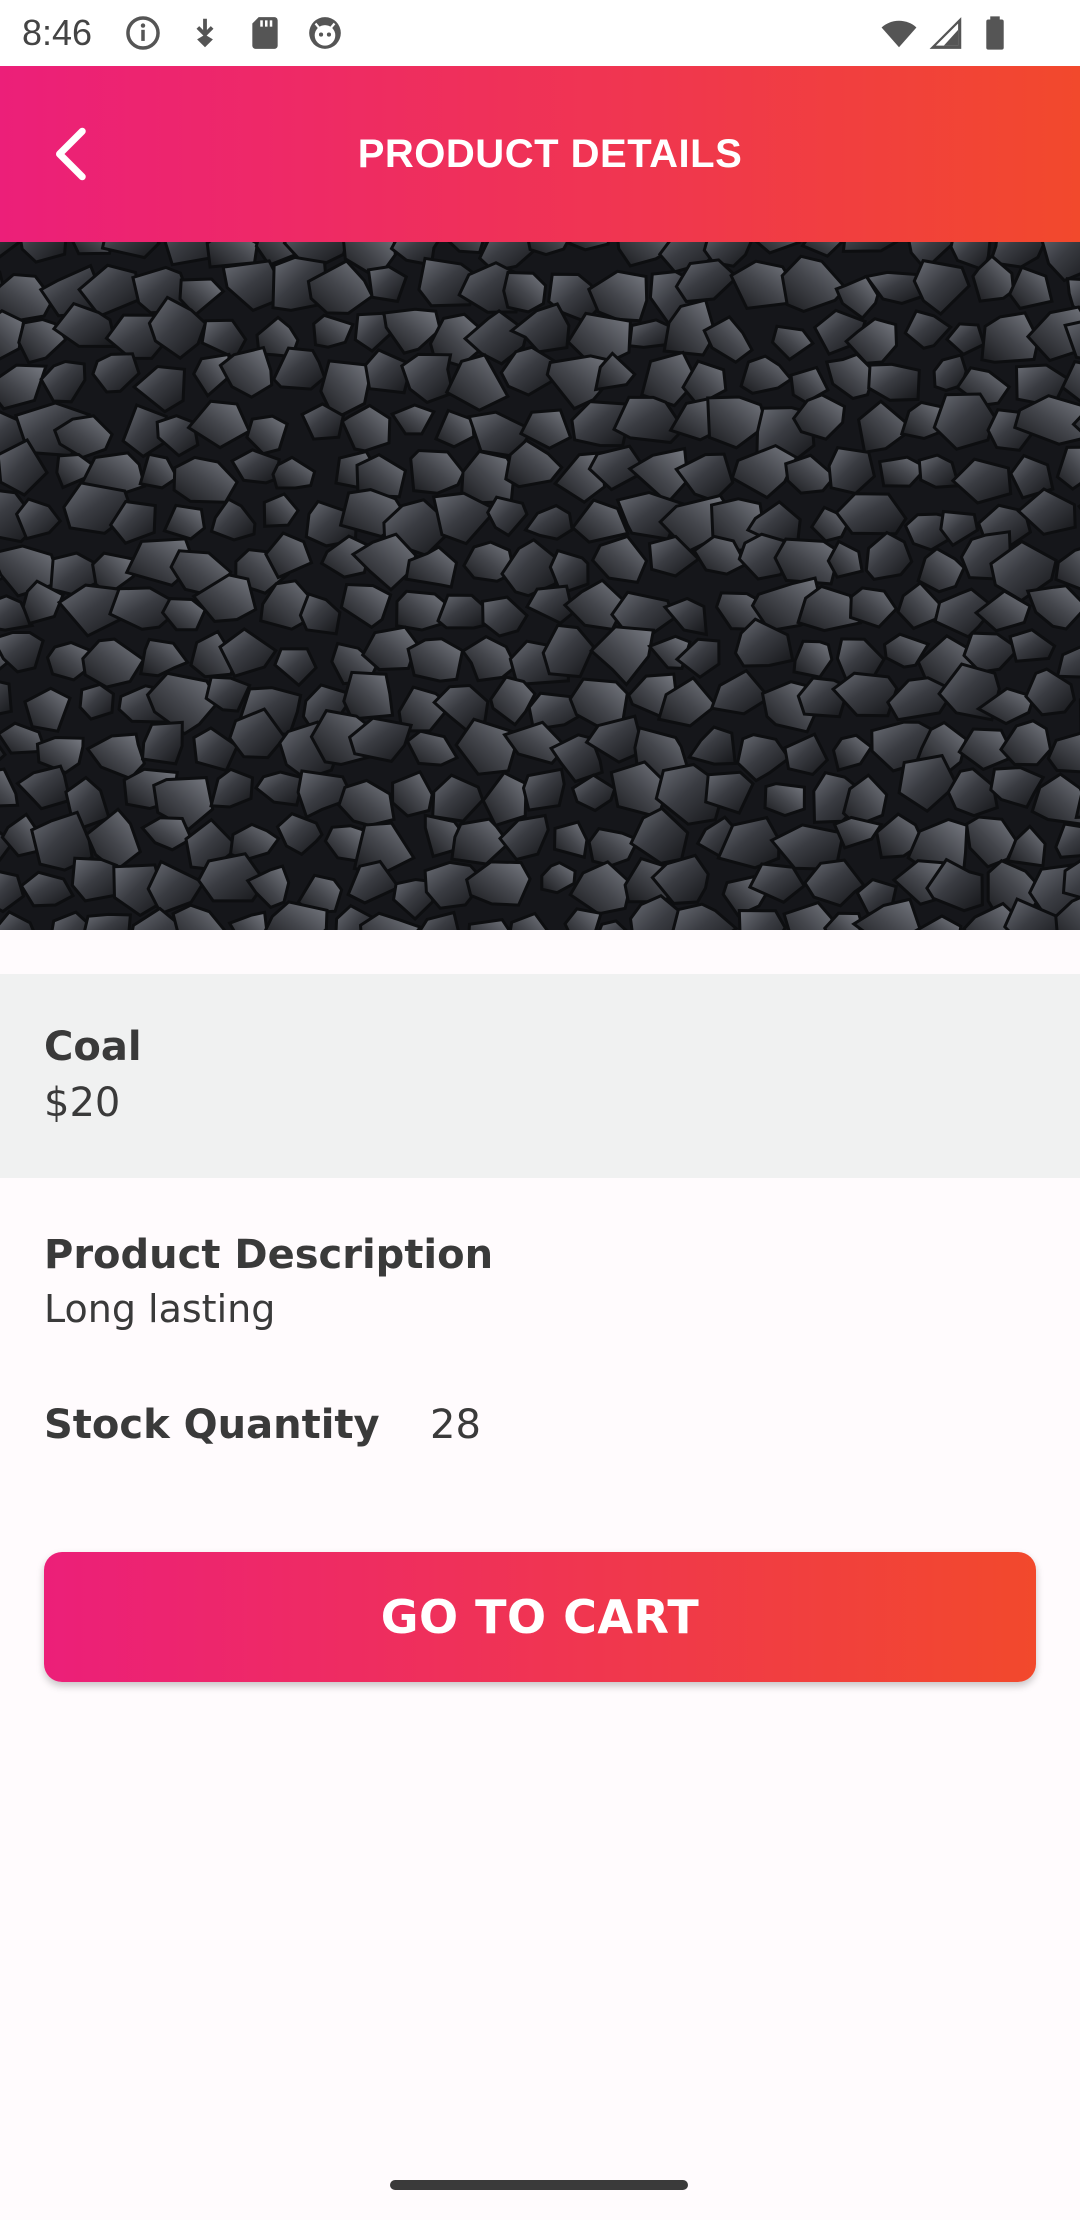 The image size is (1080, 2220). Describe the element at coordinates (160, 1309) in the screenshot. I see `description-text: Long lasting` at that location.